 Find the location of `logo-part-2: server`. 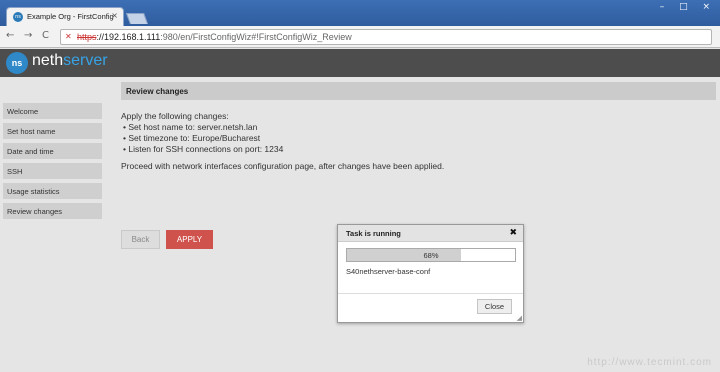

logo-part-2: server is located at coordinates (85, 60).